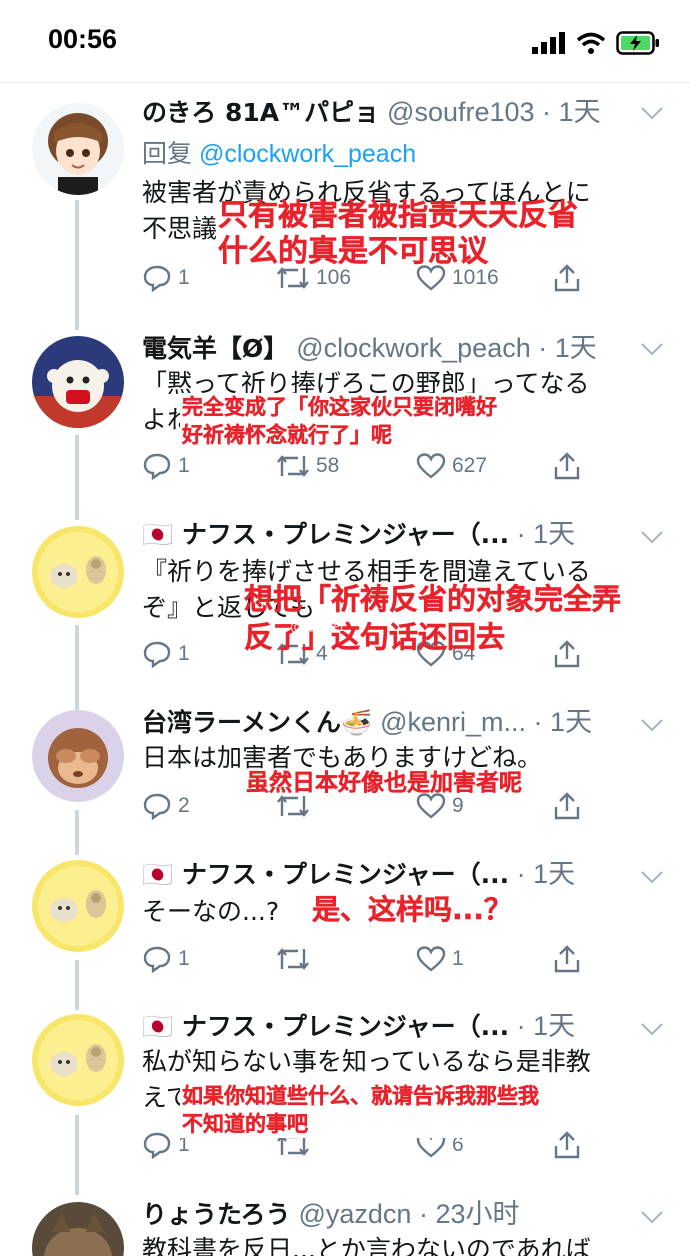  Describe the element at coordinates (477, 1214) in the screenshot. I see `tweet-time: 23小时` at that location.